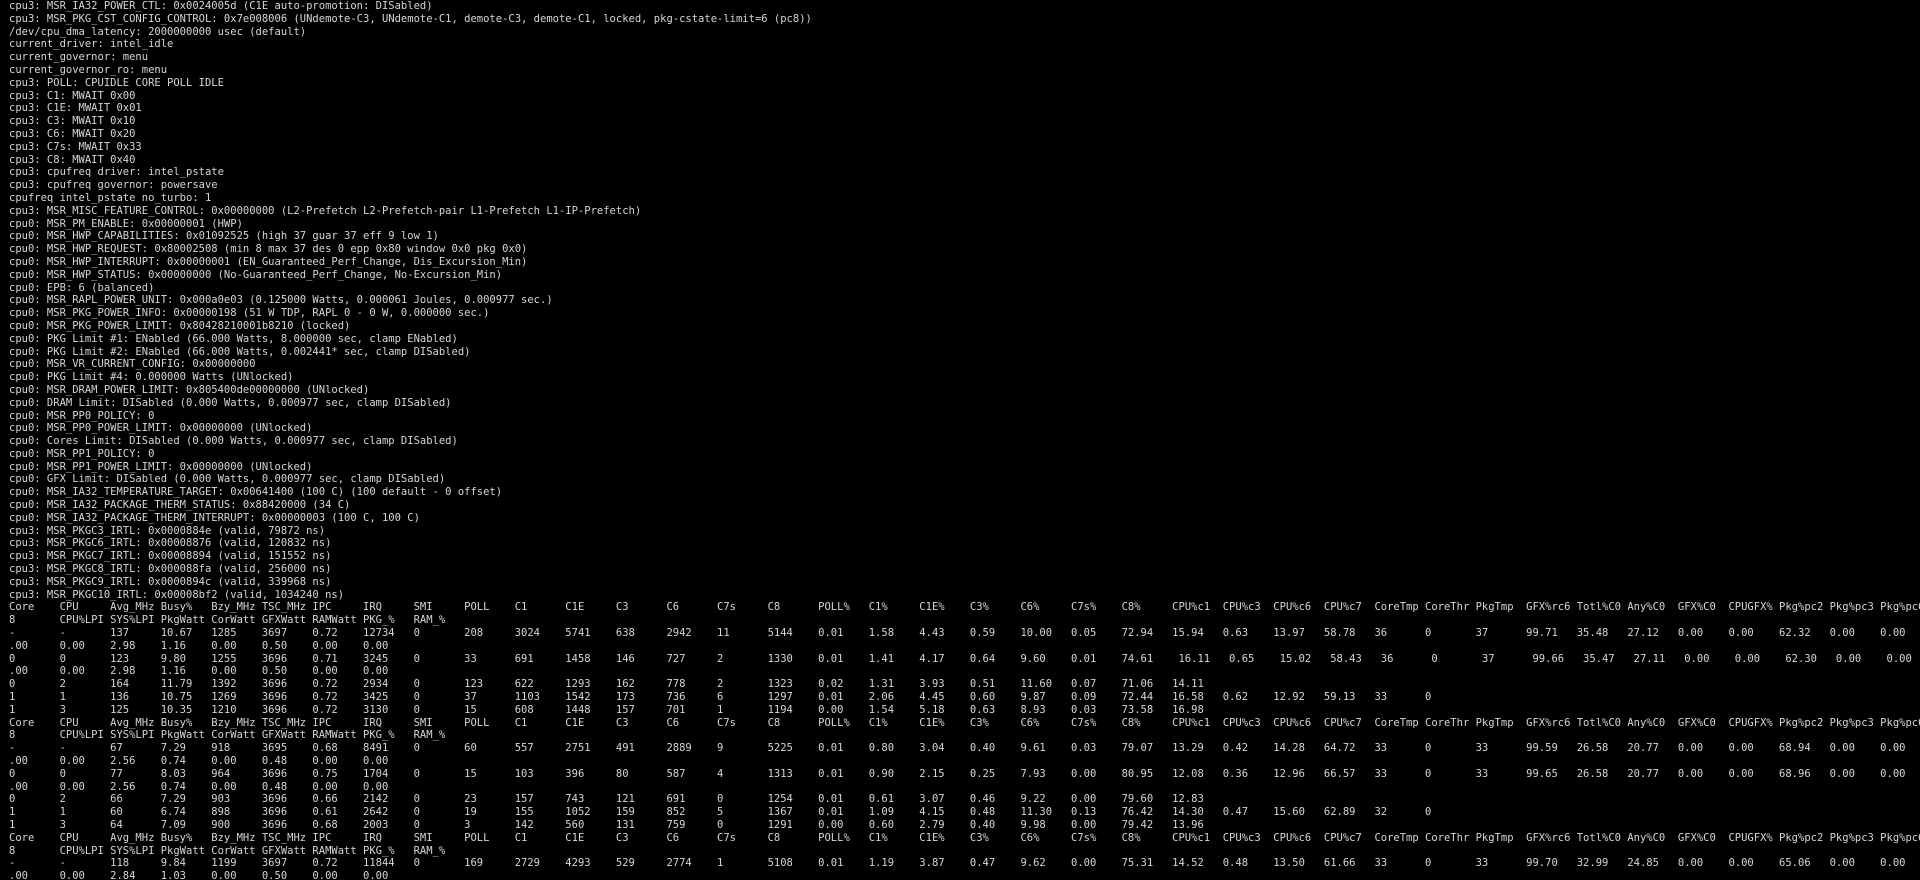 The width and height of the screenshot is (1920, 880). Describe the element at coordinates (116, 172) in the screenshot. I see `terminal-line: cpu3: cpufreq driver: intel_pstate` at that location.